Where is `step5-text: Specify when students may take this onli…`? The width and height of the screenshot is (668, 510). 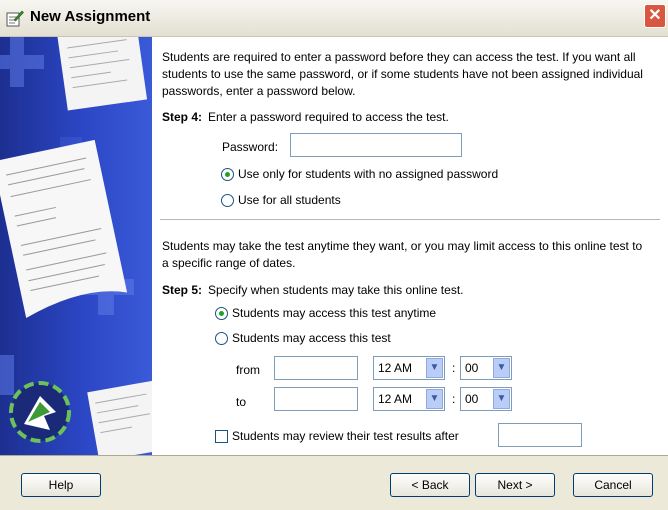
step5-text: Specify when students may take this onli… is located at coordinates (336, 290).